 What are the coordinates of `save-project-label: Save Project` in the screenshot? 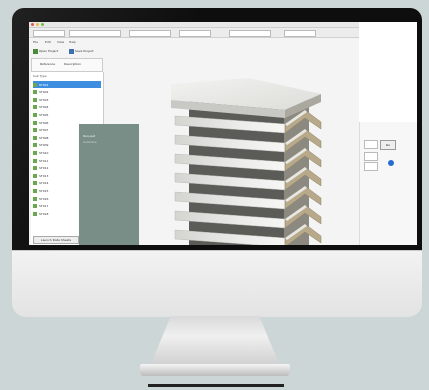 It's located at (84, 51).